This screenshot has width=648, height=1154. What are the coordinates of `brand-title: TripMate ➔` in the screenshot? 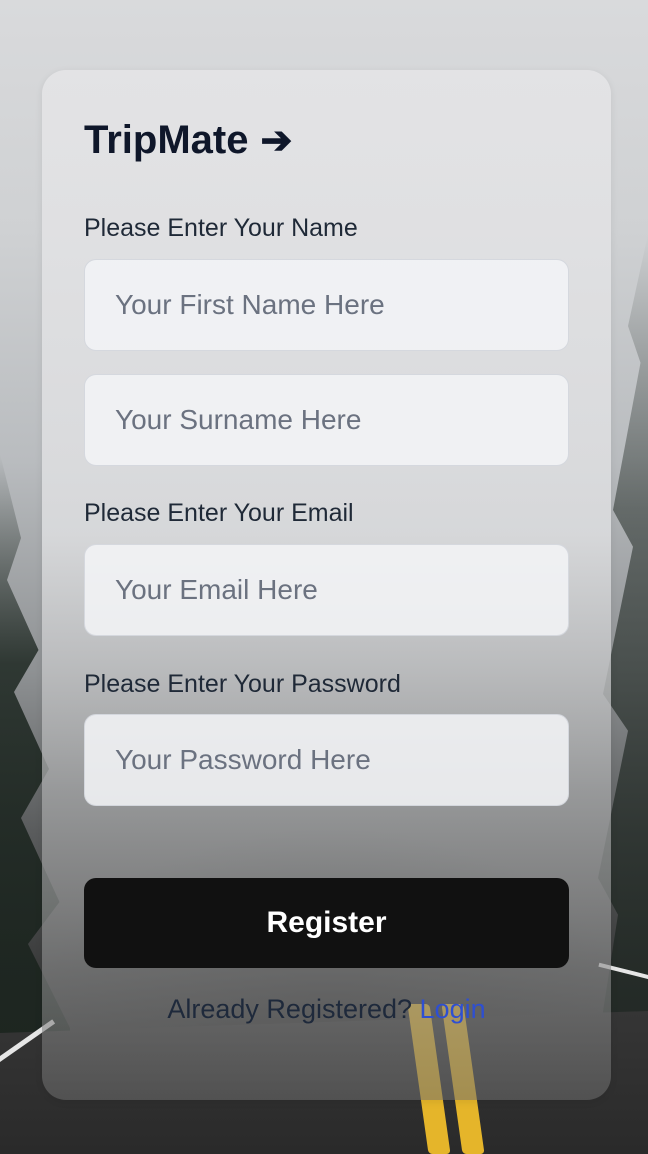 It's located at (188, 140).